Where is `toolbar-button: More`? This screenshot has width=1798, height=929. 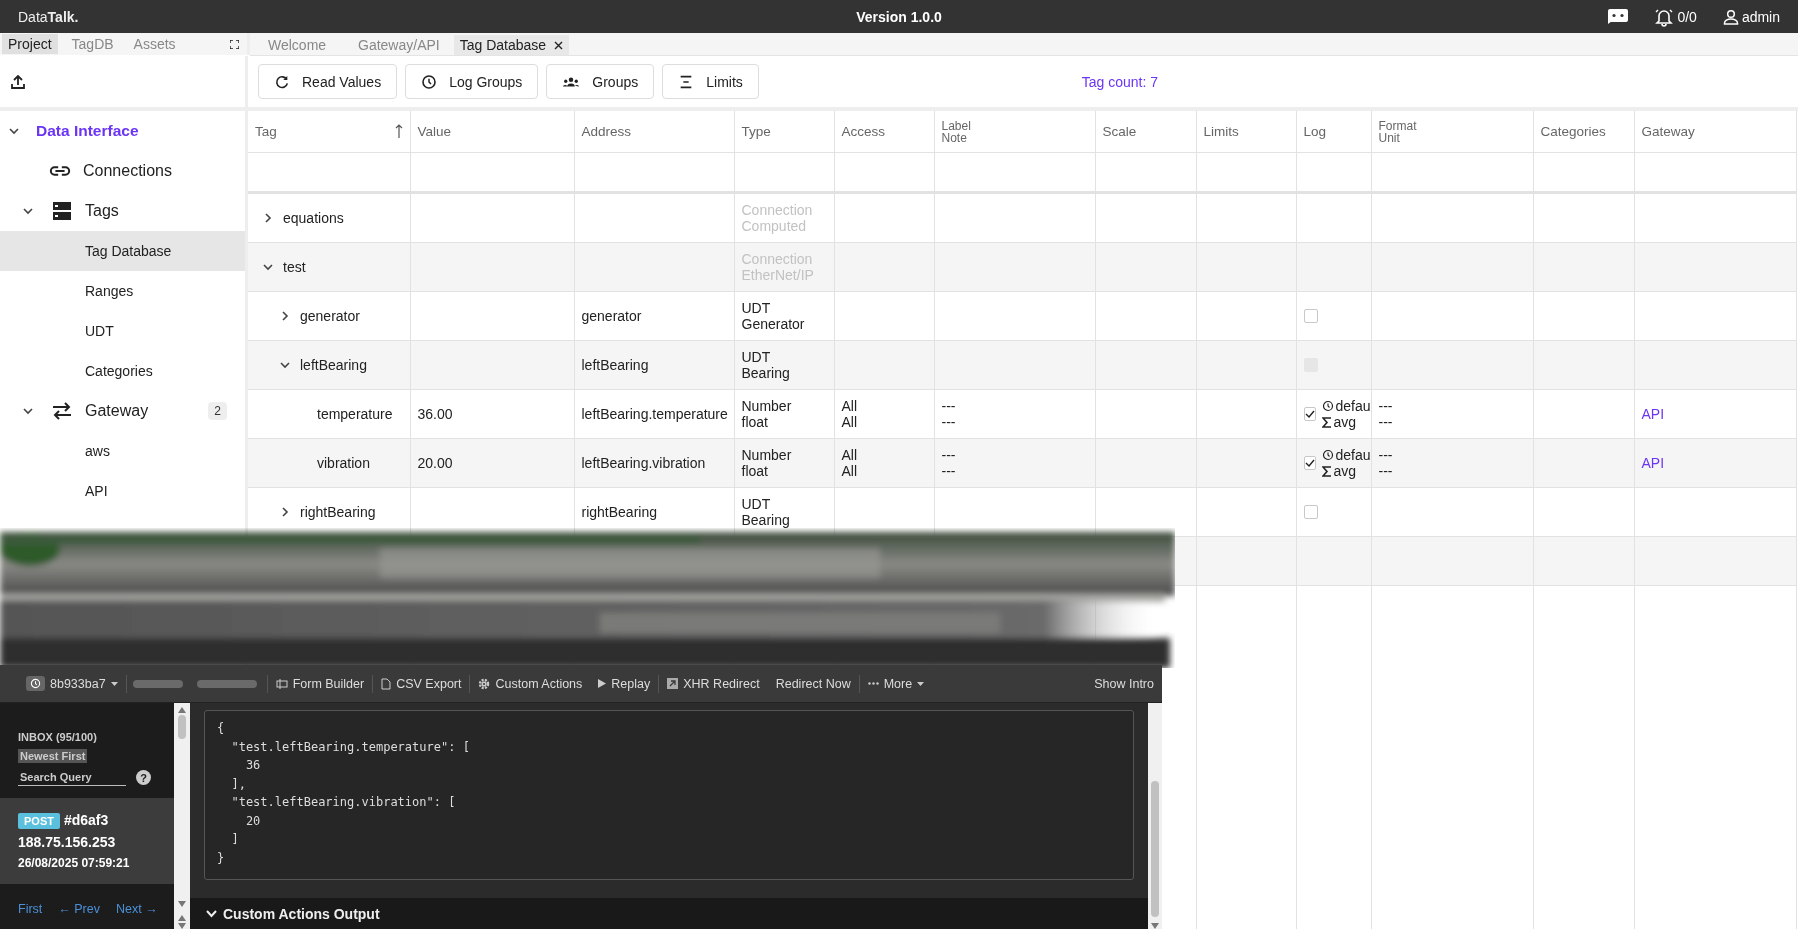
toolbar-button: More is located at coordinates (896, 683).